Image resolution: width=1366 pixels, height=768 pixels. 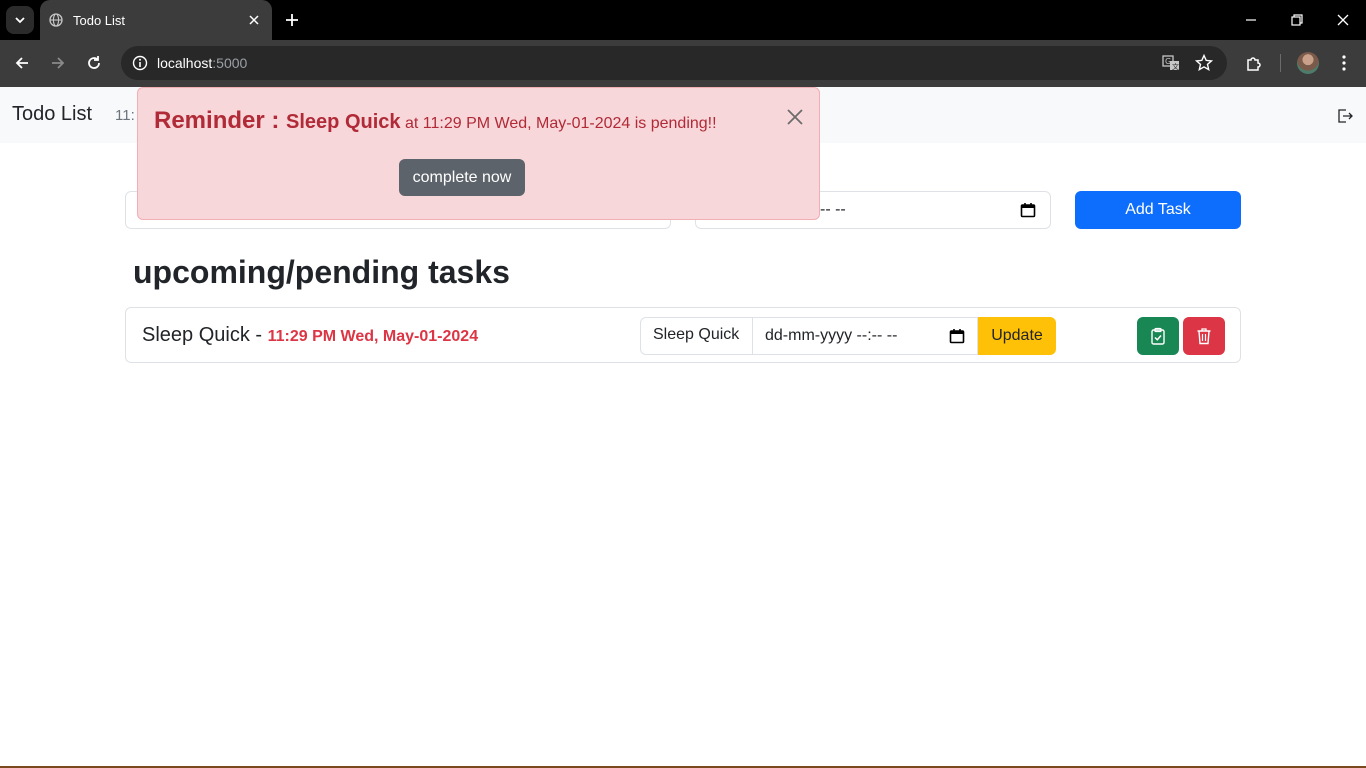 What do you see at coordinates (140, 63) in the screenshot?
I see `info-icon` at bounding box center [140, 63].